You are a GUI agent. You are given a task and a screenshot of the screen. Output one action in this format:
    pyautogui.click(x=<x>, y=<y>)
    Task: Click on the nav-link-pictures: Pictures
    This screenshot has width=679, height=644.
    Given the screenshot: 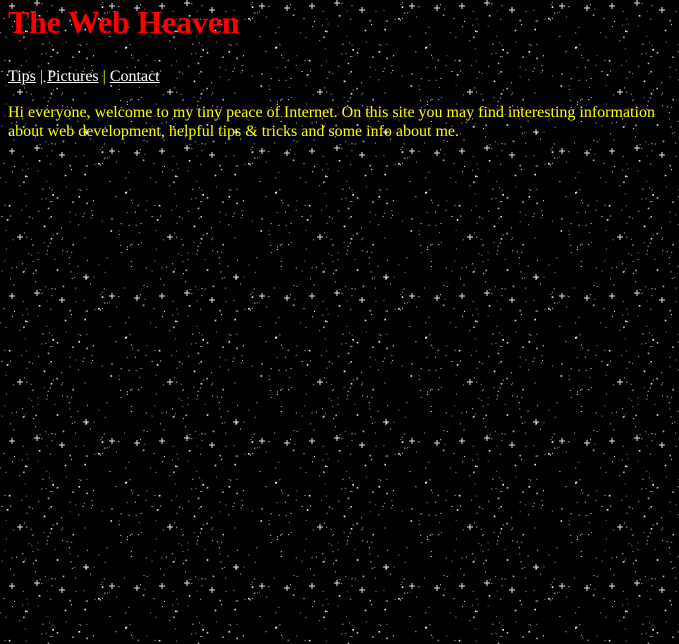 What is the action you would take?
    pyautogui.click(x=73, y=76)
    